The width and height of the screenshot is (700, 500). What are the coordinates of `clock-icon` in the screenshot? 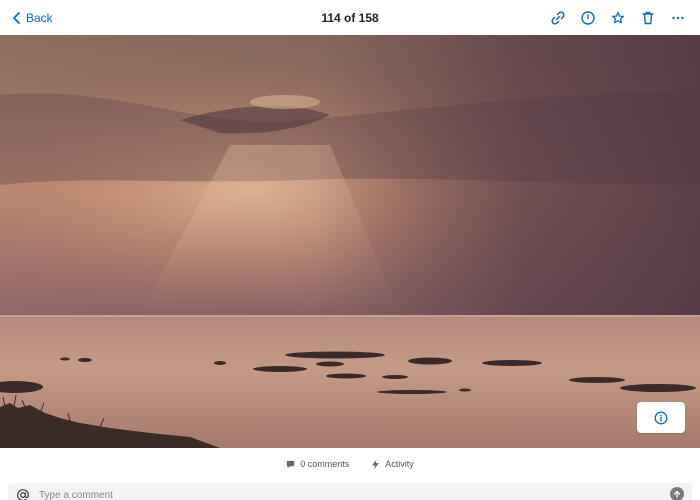 It's located at (588, 17).